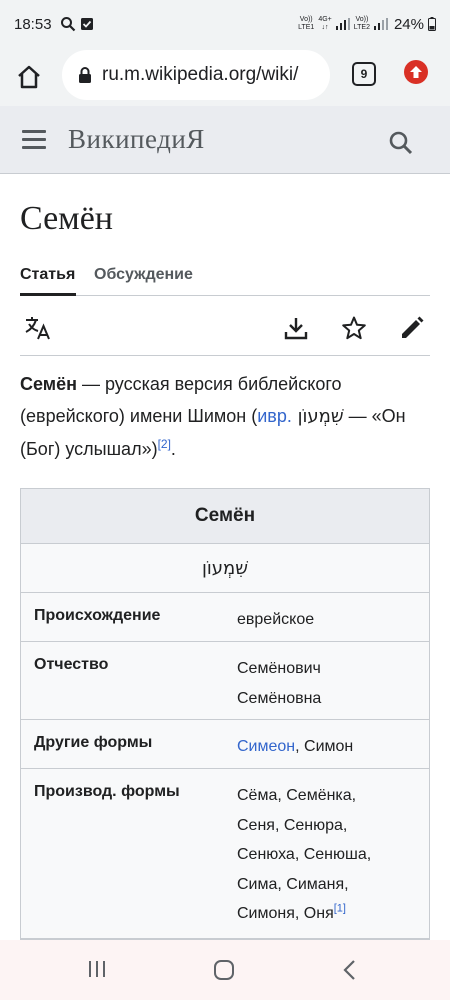 Image resolution: width=450 pixels, height=1000 pixels. What do you see at coordinates (136, 139) in the screenshot?
I see `wiki-logo: ВикипедиЯ` at bounding box center [136, 139].